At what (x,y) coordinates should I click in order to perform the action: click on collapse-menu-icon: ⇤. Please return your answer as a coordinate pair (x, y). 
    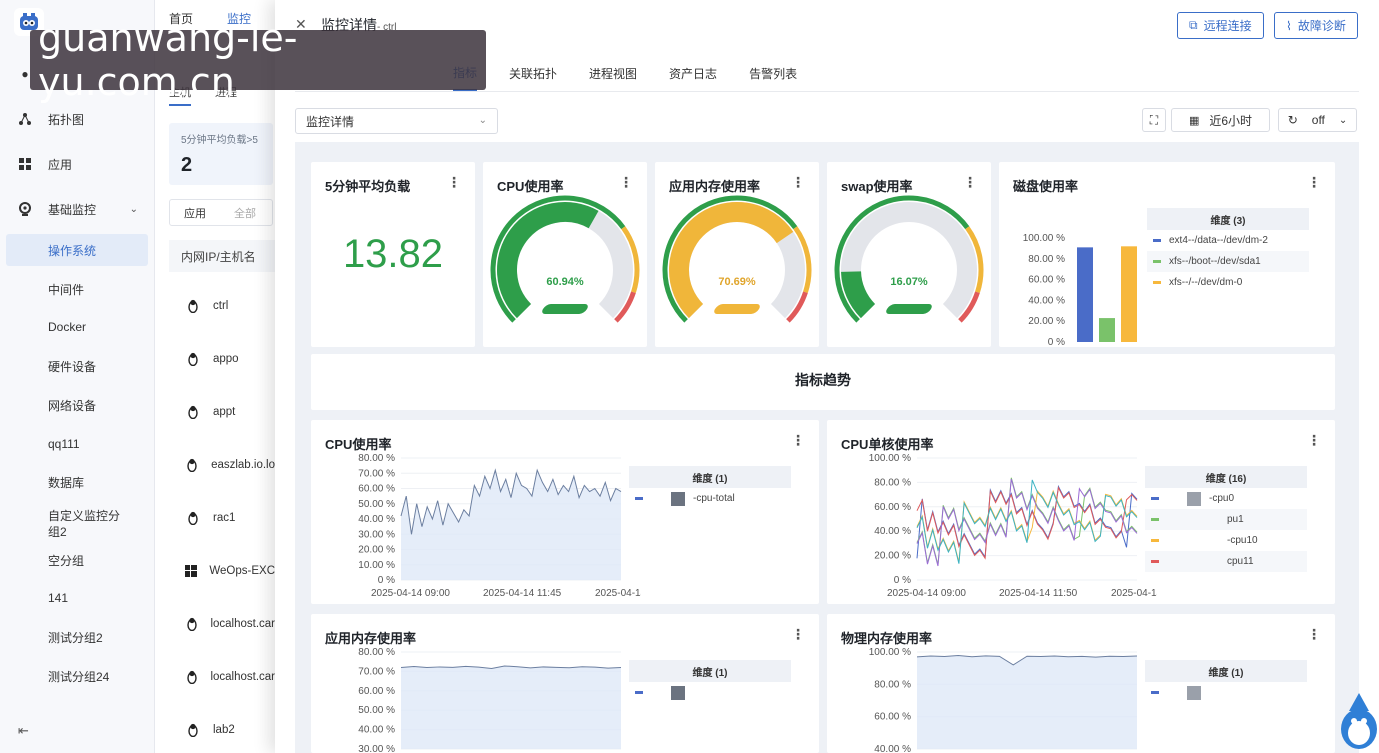
    Looking at the image, I should click on (23, 731).